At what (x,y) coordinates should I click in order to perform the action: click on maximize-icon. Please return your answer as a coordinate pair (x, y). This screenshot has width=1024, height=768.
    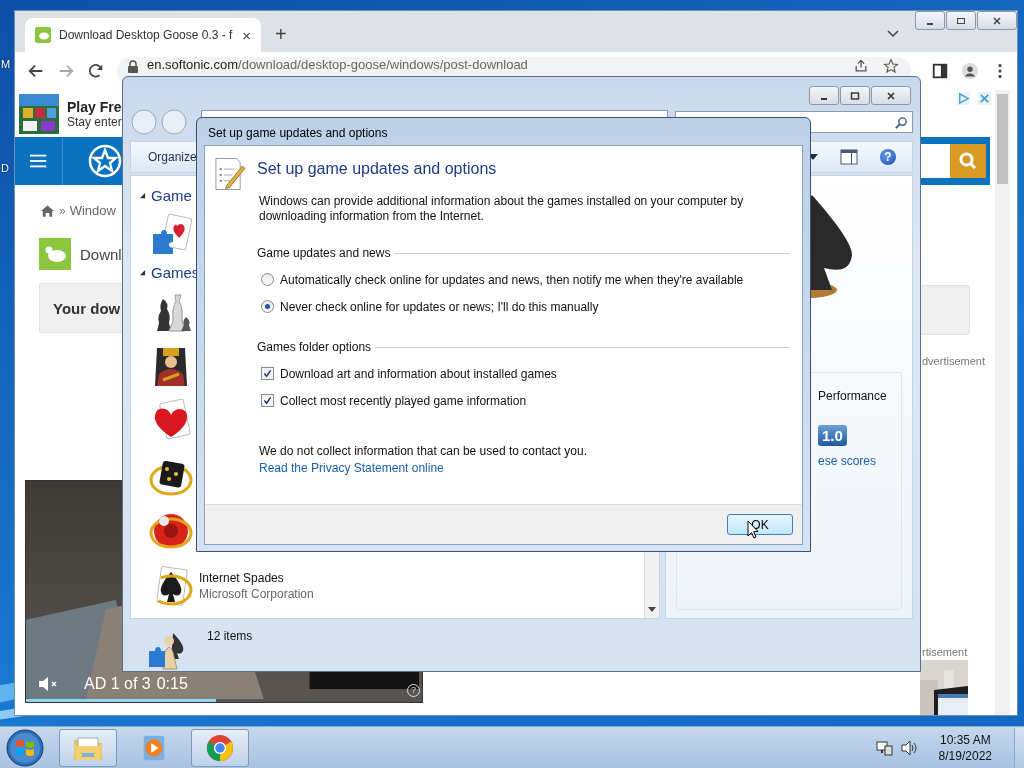
    Looking at the image, I should click on (855, 95).